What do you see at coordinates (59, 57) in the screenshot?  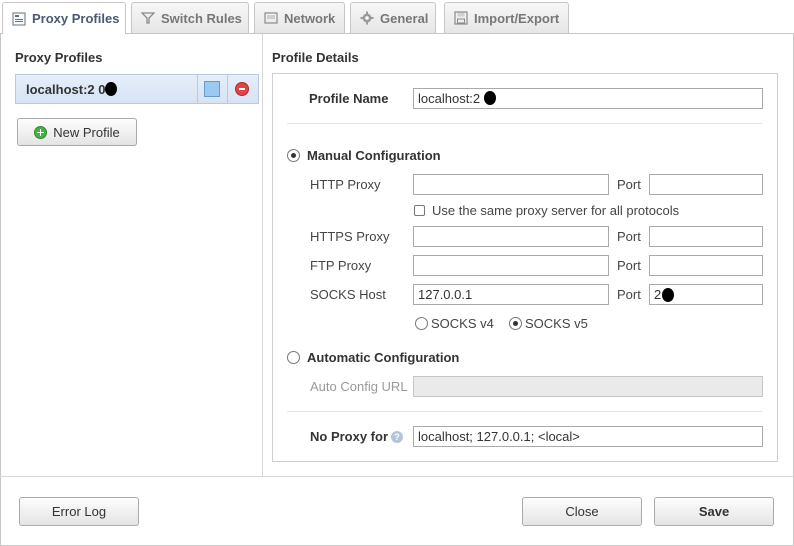 I see `sidebar-title: Proxy Profiles` at bounding box center [59, 57].